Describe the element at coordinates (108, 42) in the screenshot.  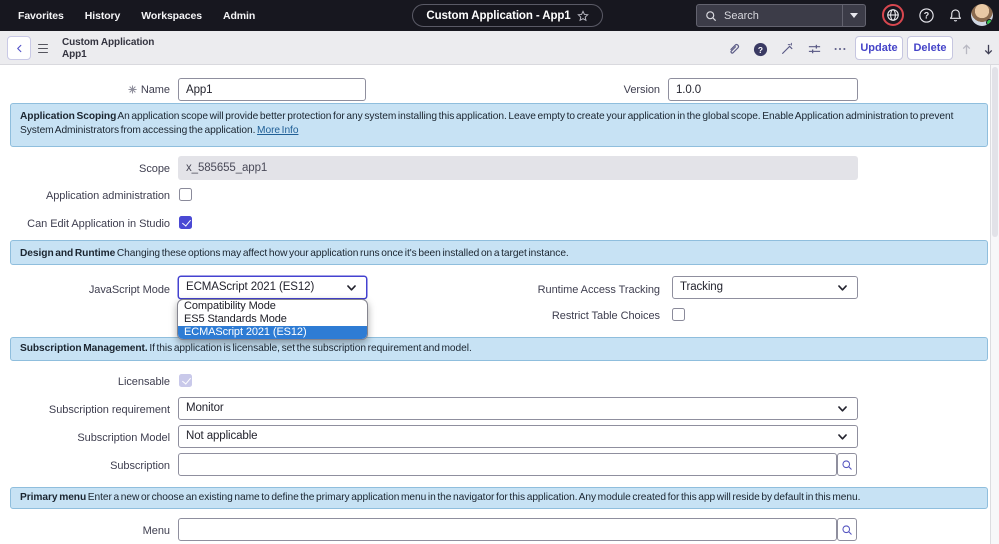
I see `record-title-line1: Custom Application` at that location.